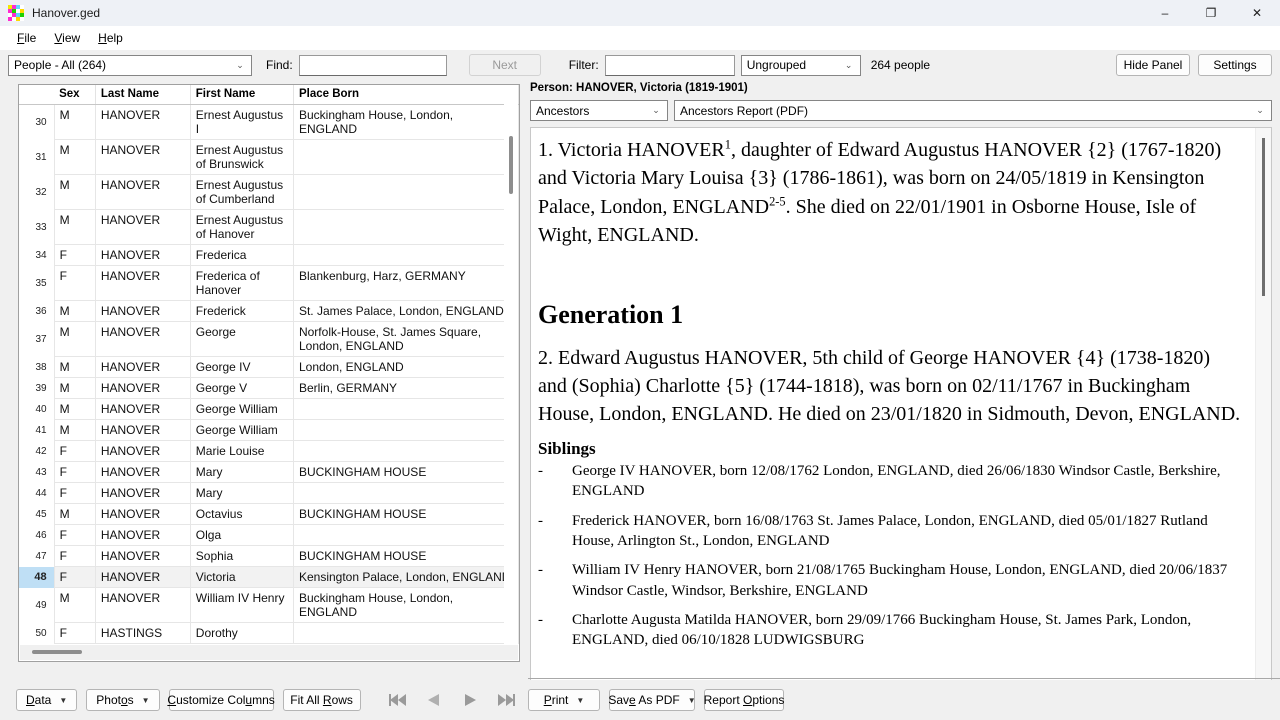 The height and width of the screenshot is (720, 1280). What do you see at coordinates (321, 700) in the screenshot?
I see `fit-all-rows-button: Fit All Rows` at bounding box center [321, 700].